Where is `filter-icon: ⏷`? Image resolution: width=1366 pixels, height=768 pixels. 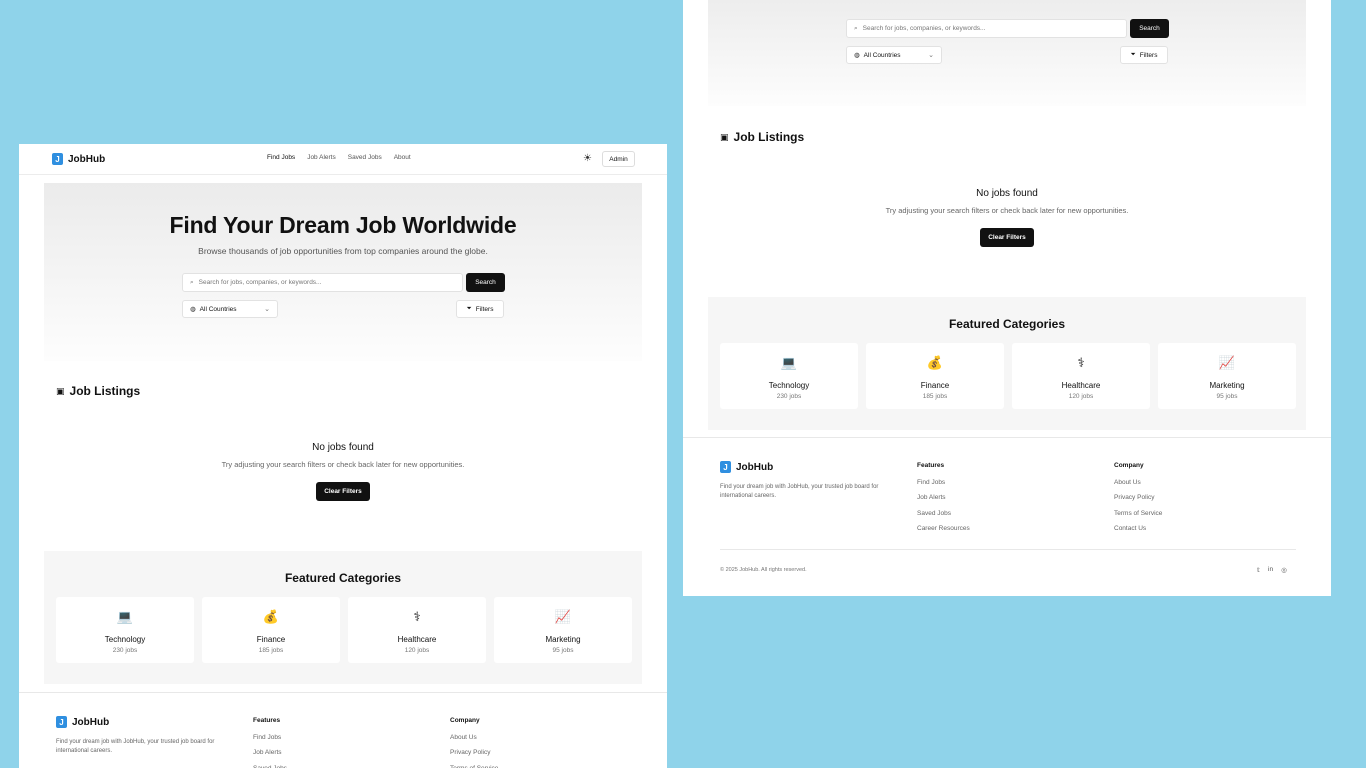
filter-icon: ⏷ is located at coordinates (469, 308).